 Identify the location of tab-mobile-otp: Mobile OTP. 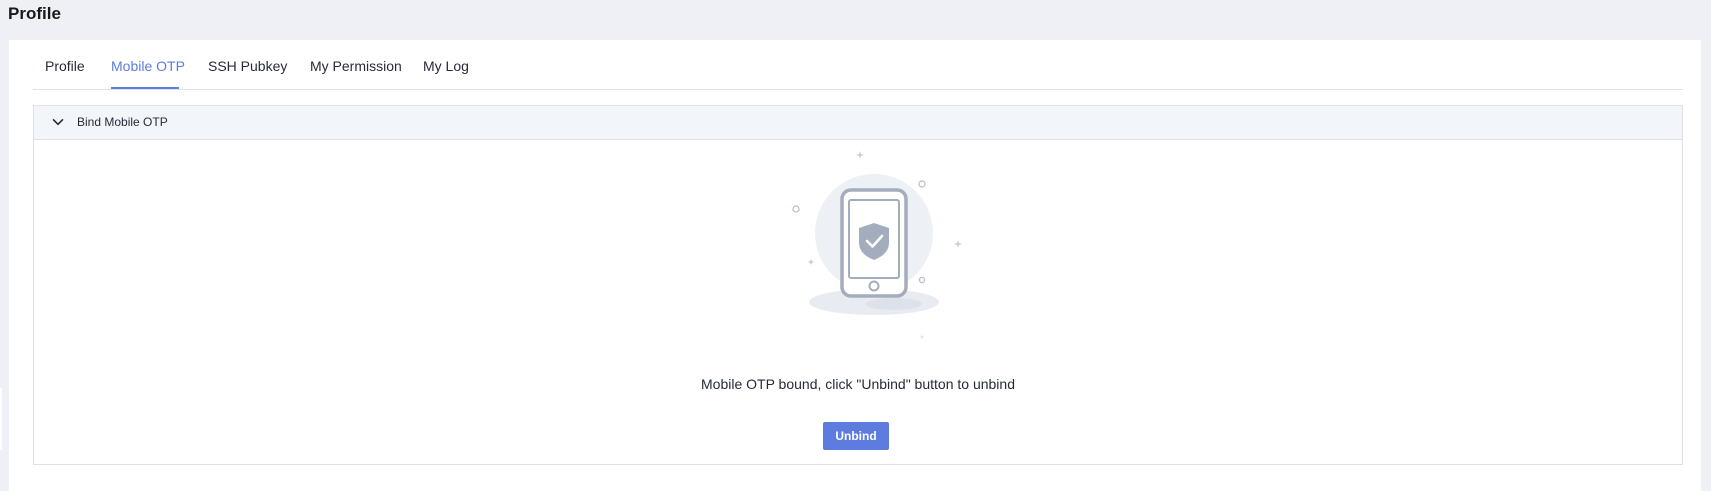
(148, 66).